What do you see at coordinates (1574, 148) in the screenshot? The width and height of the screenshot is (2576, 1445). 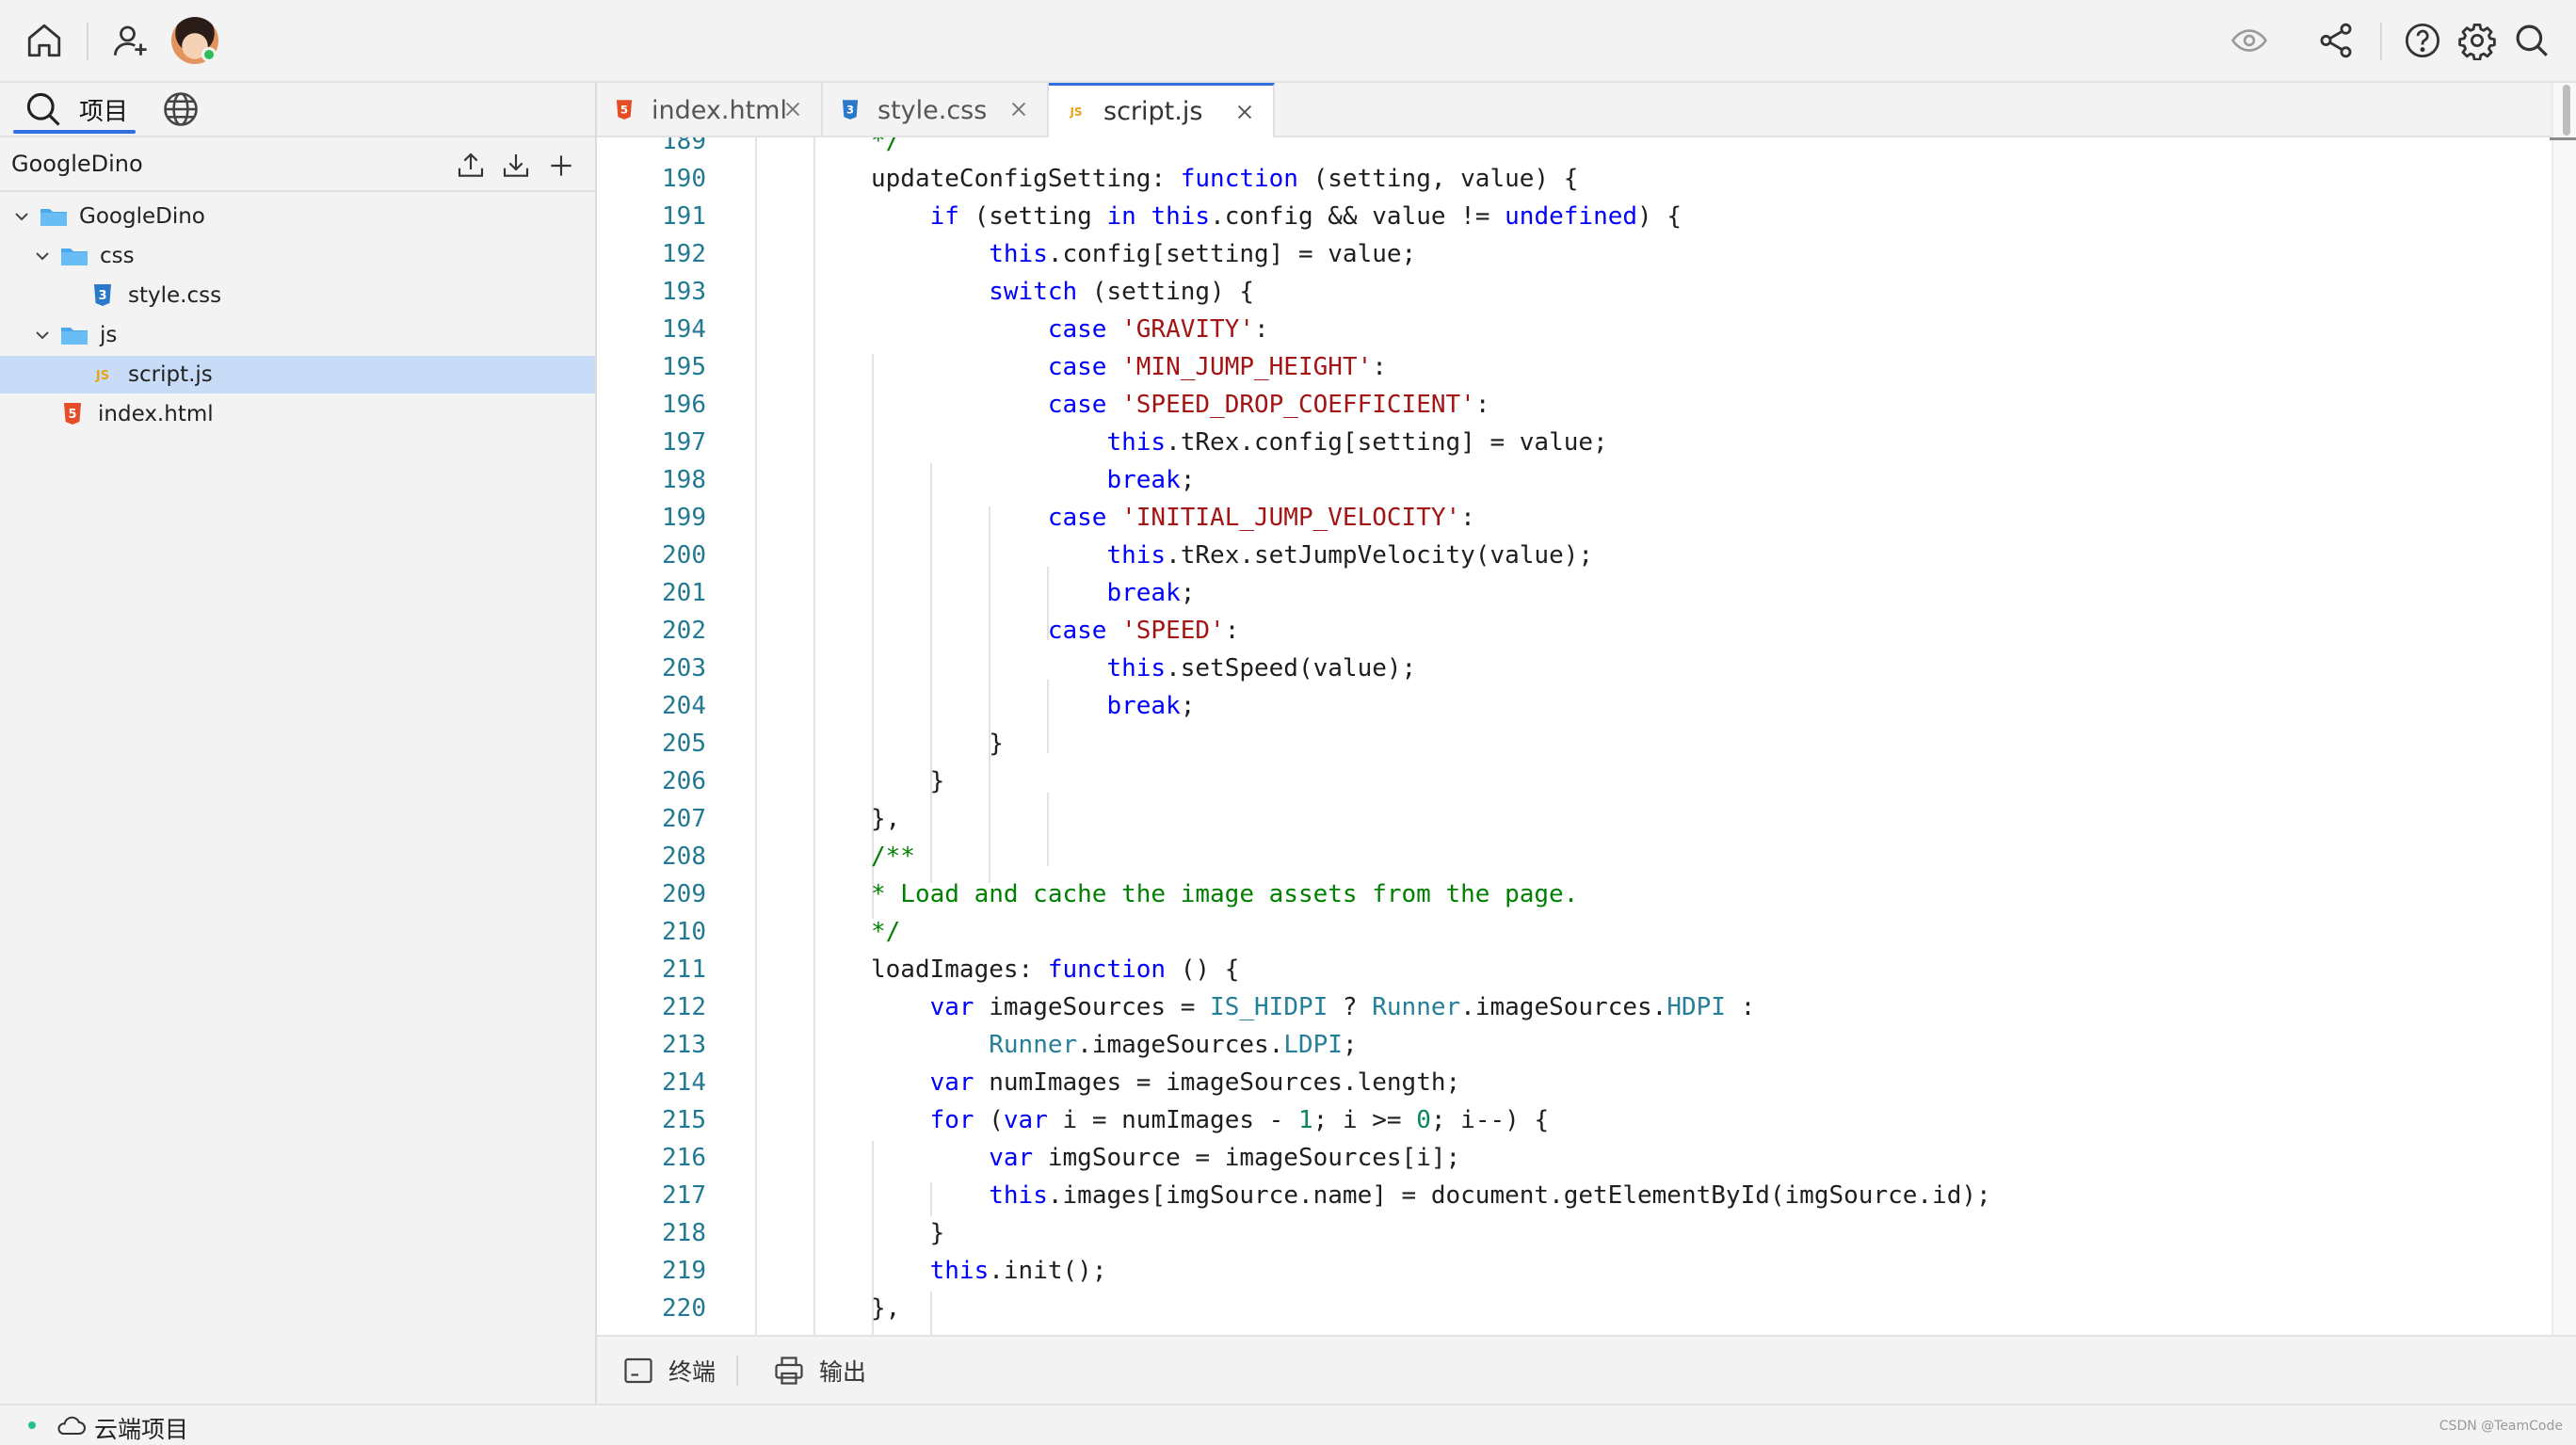 I see `code-line: 189 */` at bounding box center [1574, 148].